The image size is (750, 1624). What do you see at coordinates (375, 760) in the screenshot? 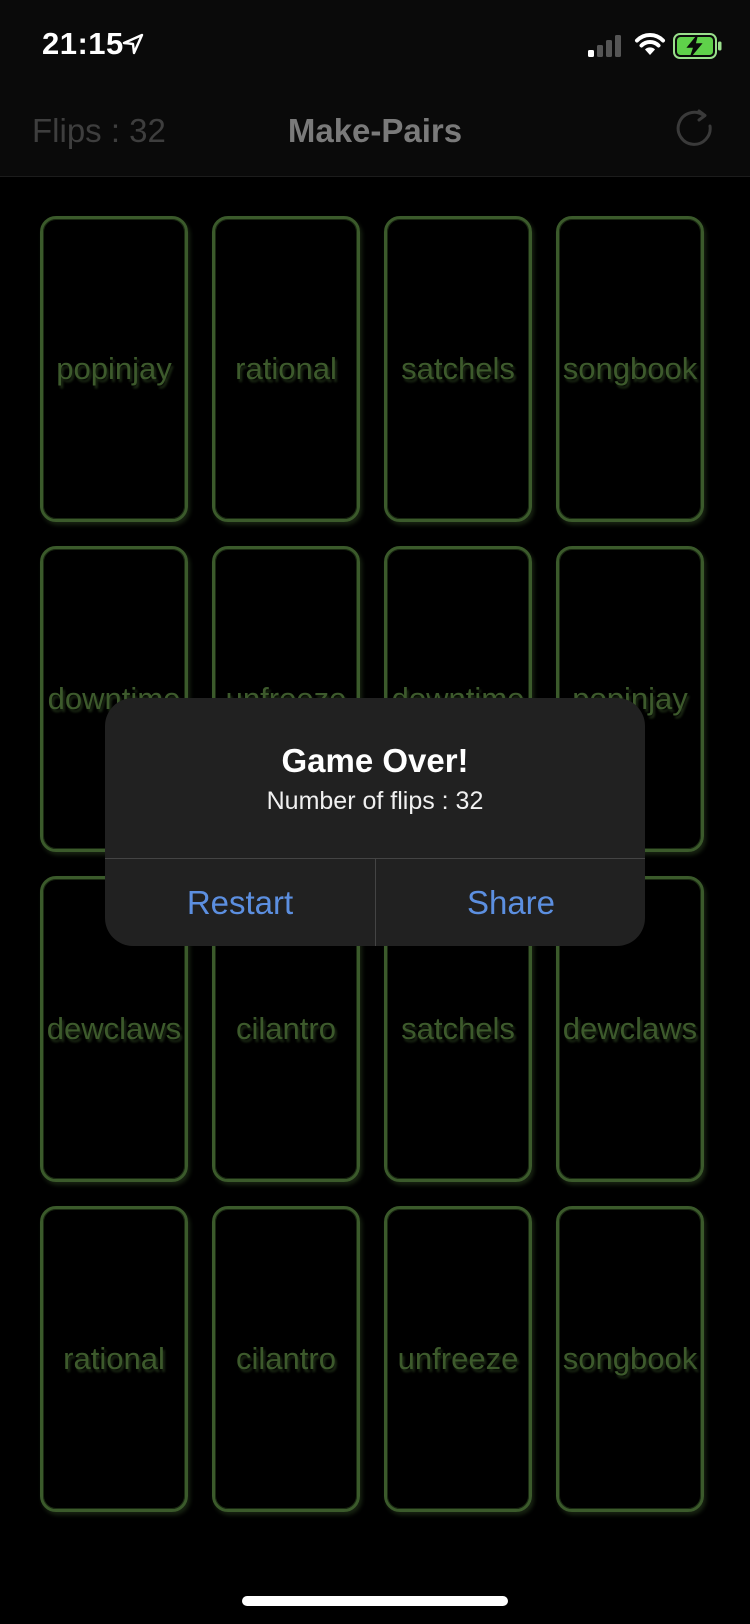
I see `alert-title: Game Over!` at bounding box center [375, 760].